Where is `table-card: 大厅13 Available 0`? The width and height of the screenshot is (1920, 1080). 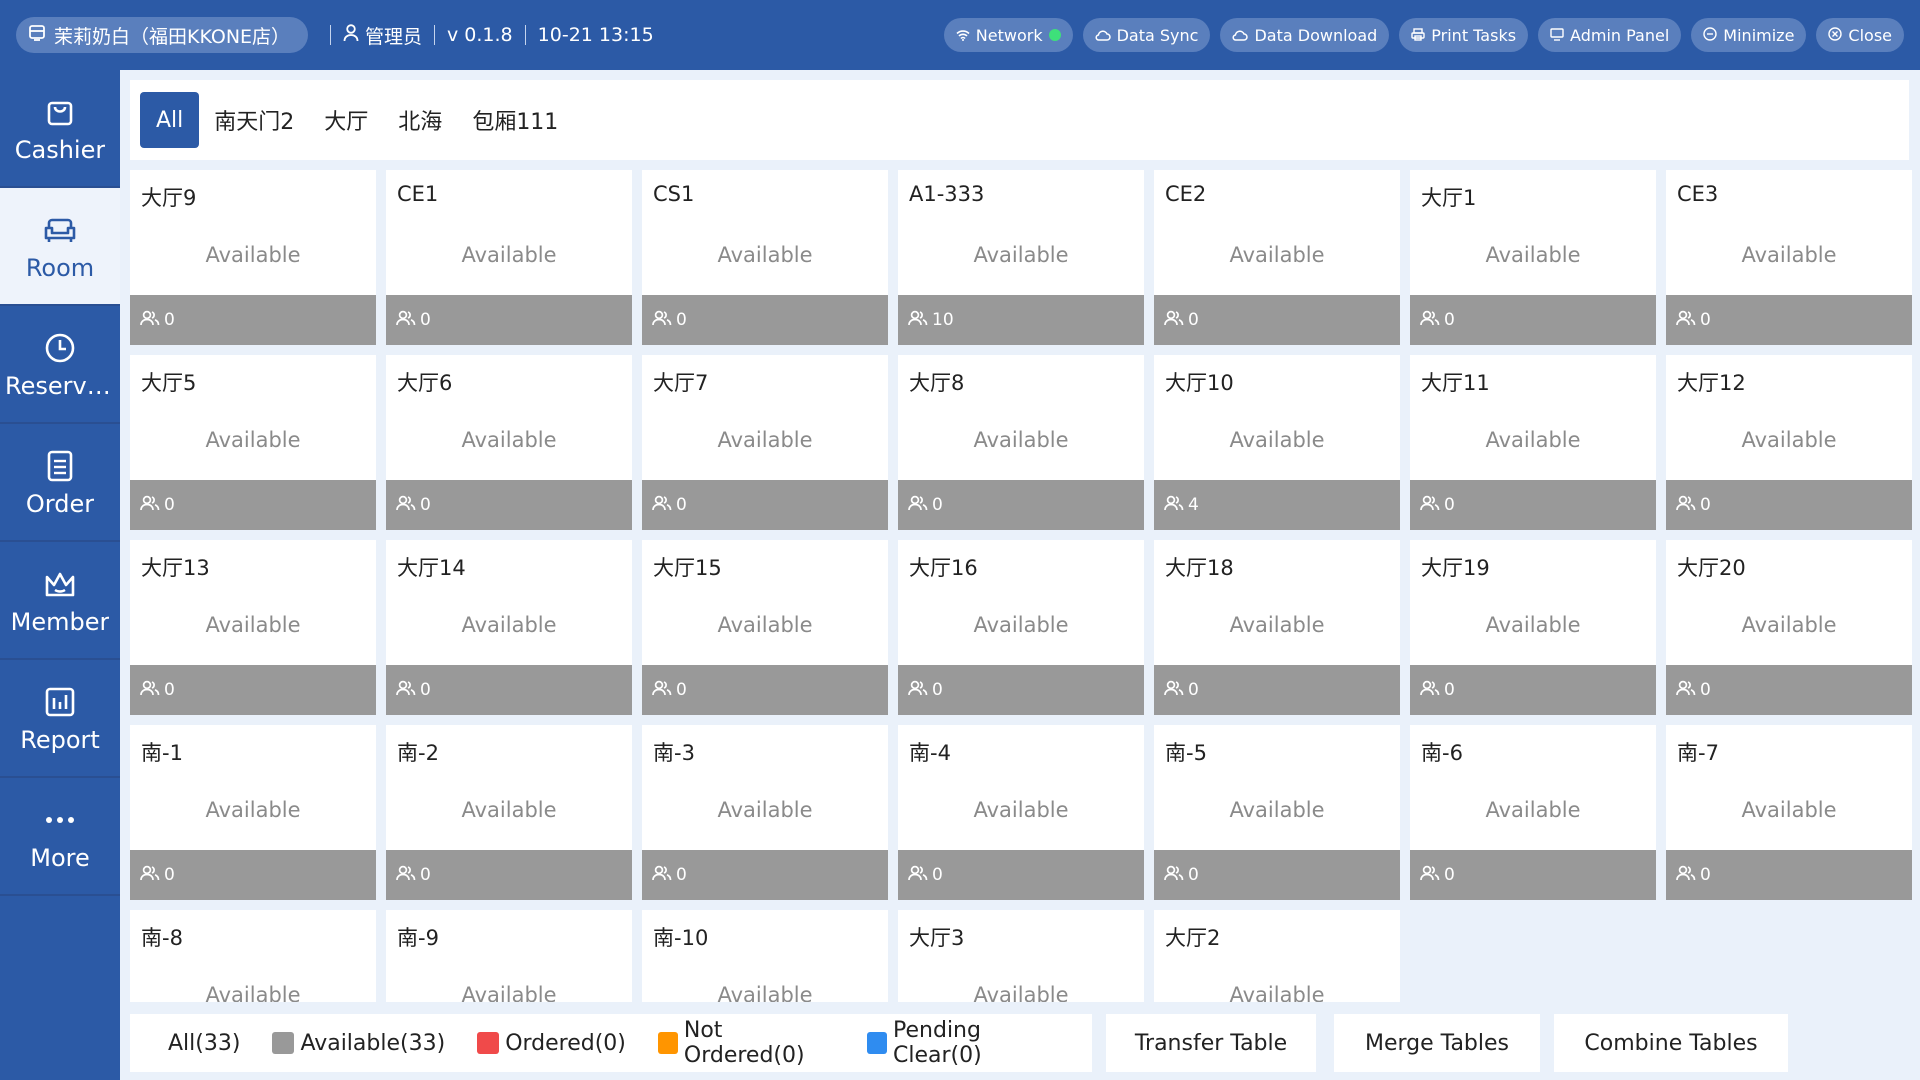 table-card: 大厅13 Available 0 is located at coordinates (253, 627).